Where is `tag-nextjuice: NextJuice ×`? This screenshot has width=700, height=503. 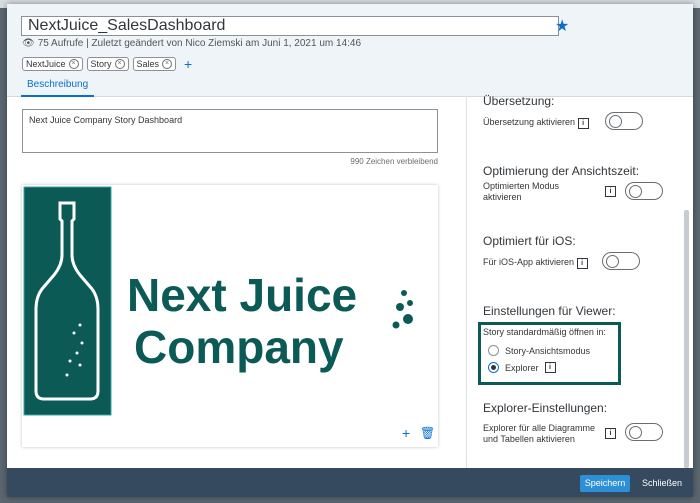
tag-nextjuice: NextJuice × is located at coordinates (52, 64).